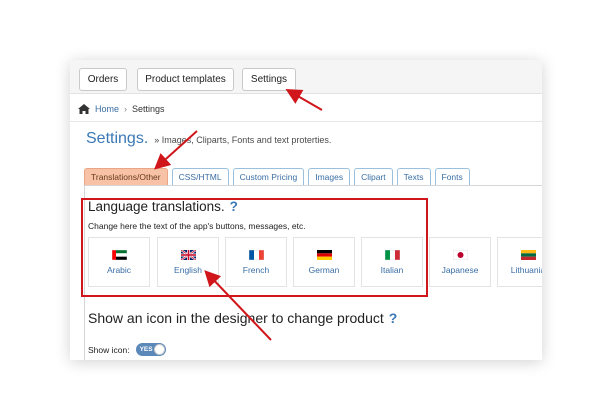 This screenshot has width=613, height=419. I want to click on tab-css-html: CSS/HTML, so click(200, 176).